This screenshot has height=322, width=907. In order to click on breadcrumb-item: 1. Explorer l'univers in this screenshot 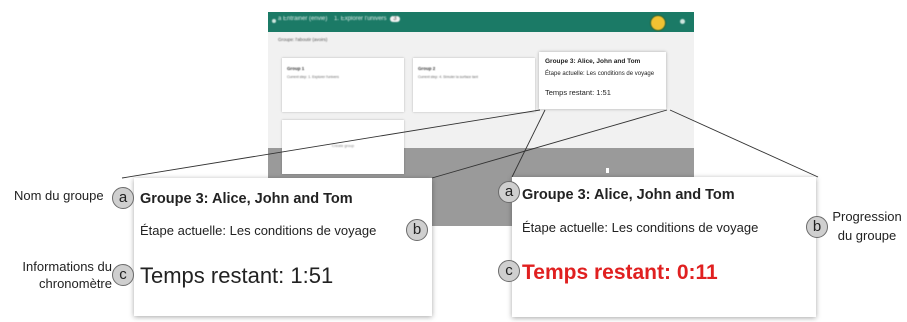, I will do `click(360, 19)`.